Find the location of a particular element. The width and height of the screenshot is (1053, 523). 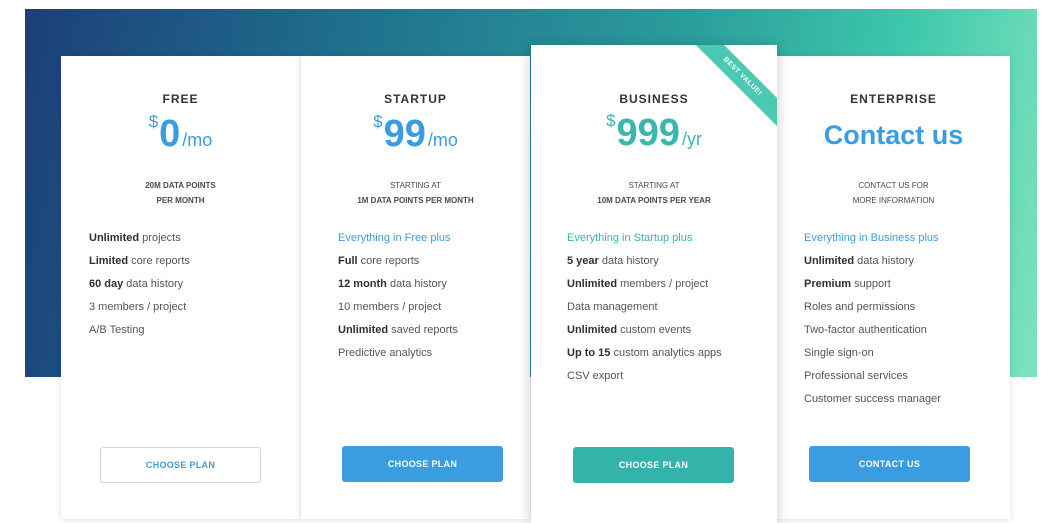

plan-subtitle-line2: 1M DATA POINTS PER MONTH is located at coordinates (415, 200).